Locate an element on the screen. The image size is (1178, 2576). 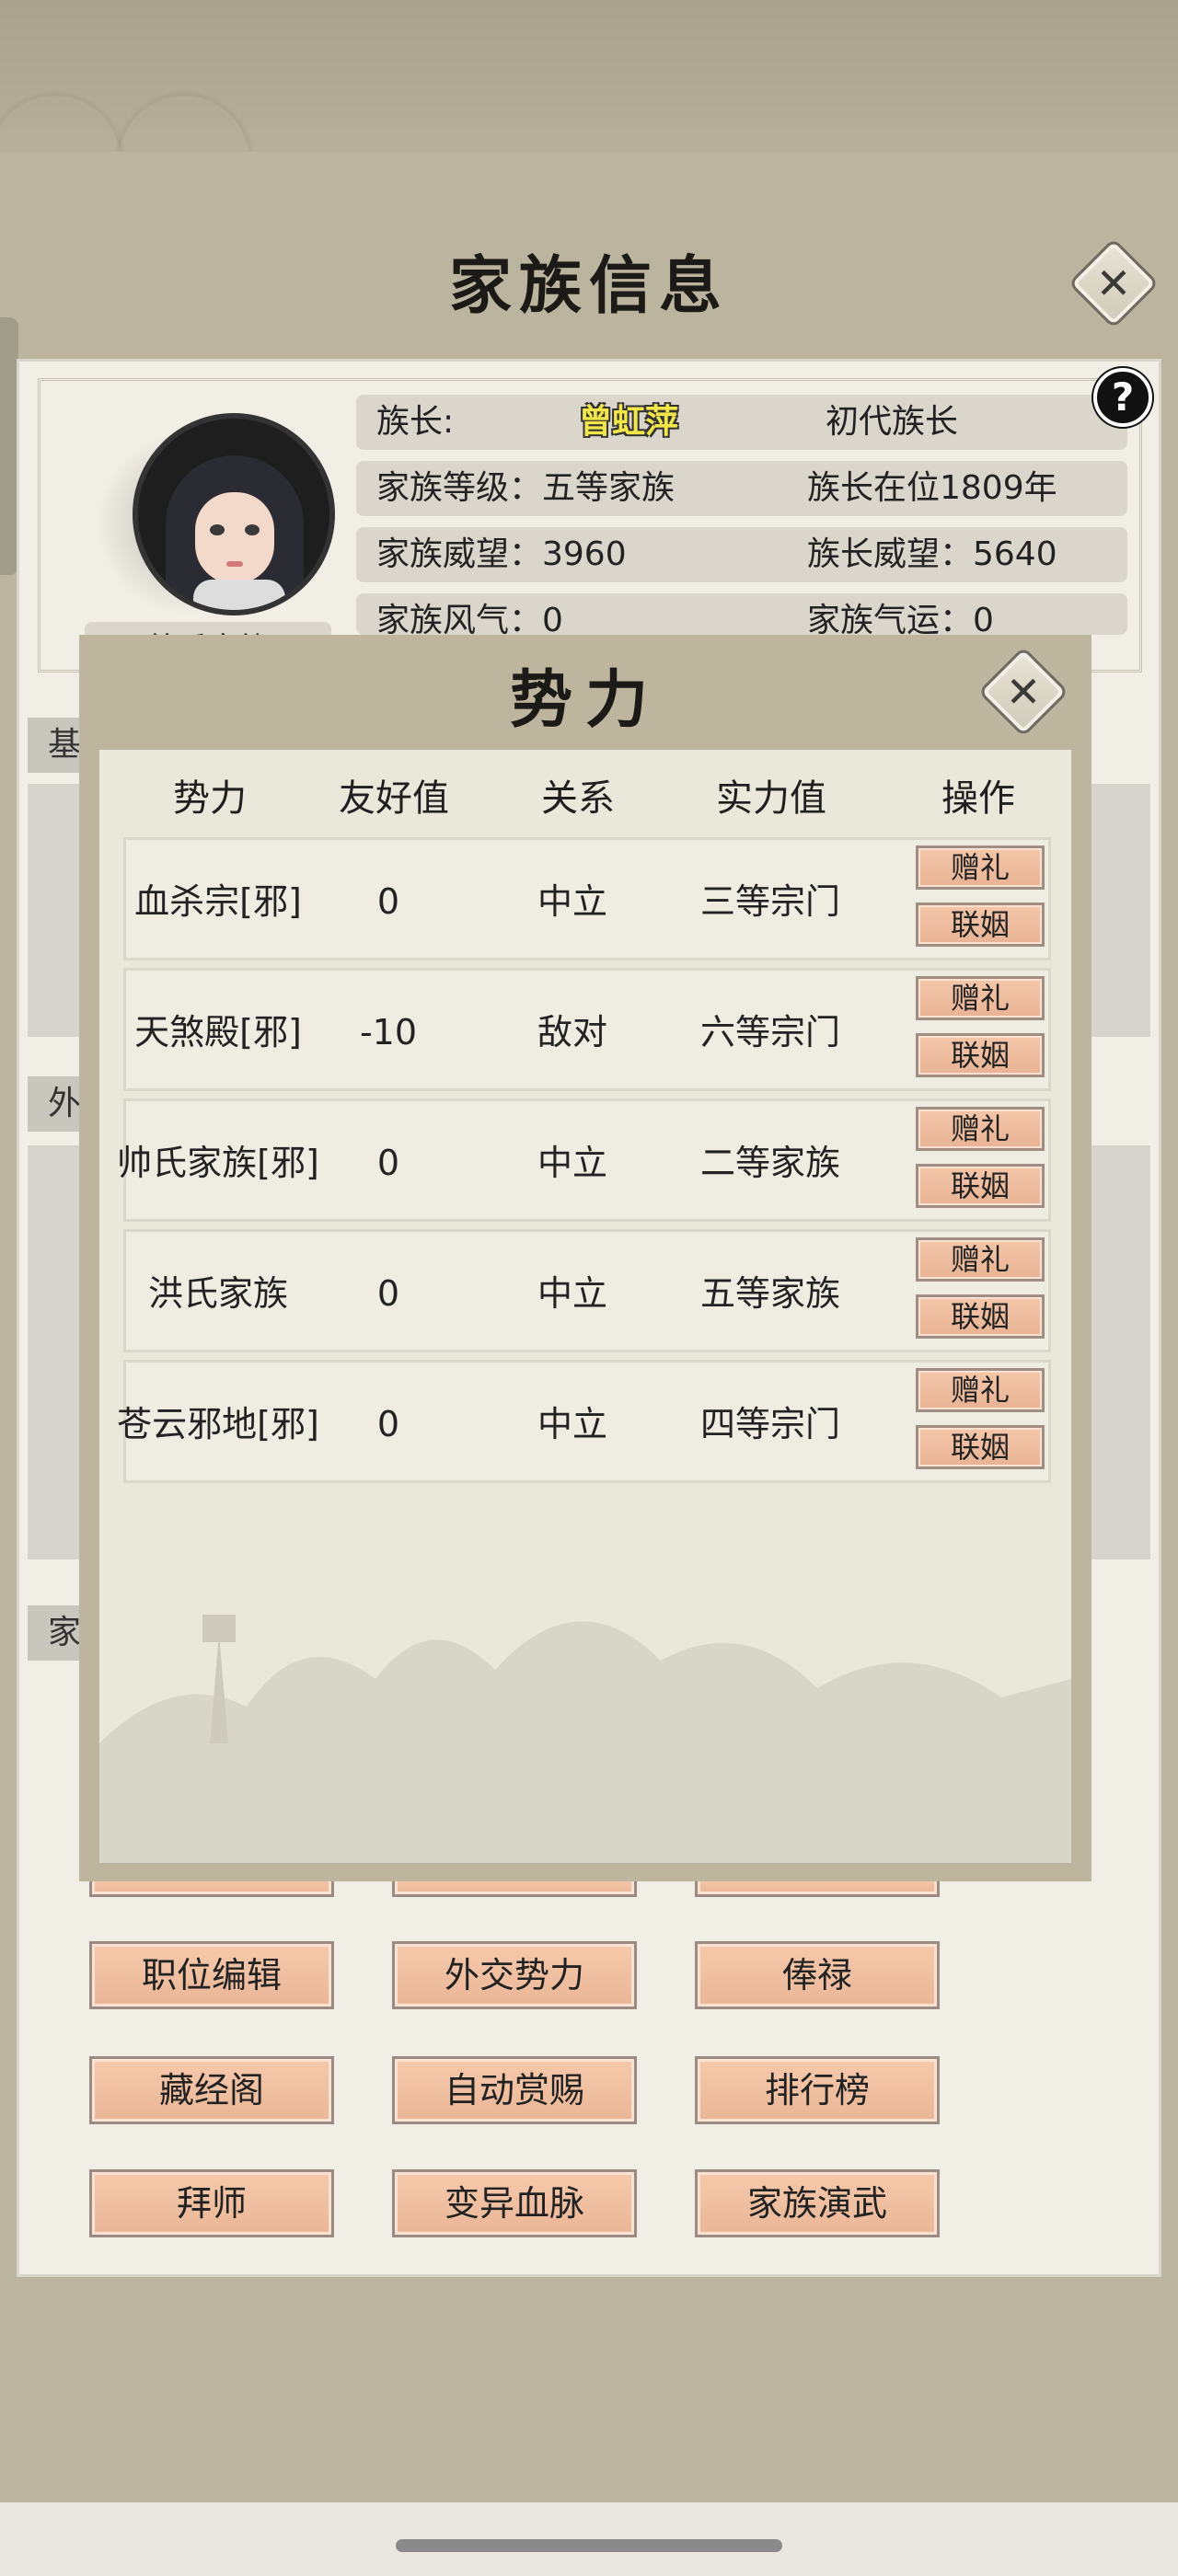
family-style: 家族风气：0 is located at coordinates (470, 618).